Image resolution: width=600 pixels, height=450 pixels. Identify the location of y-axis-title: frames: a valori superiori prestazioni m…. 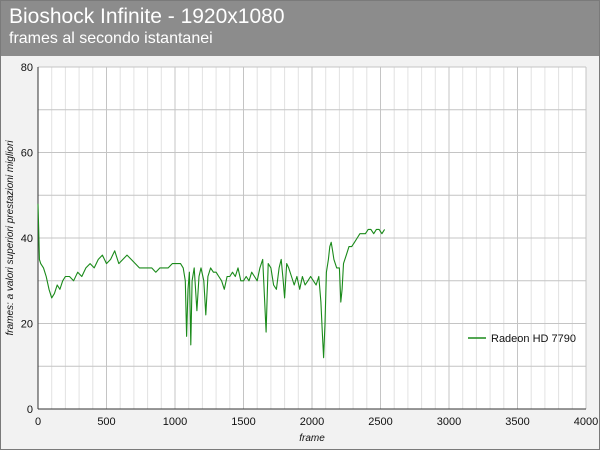
(10, 238).